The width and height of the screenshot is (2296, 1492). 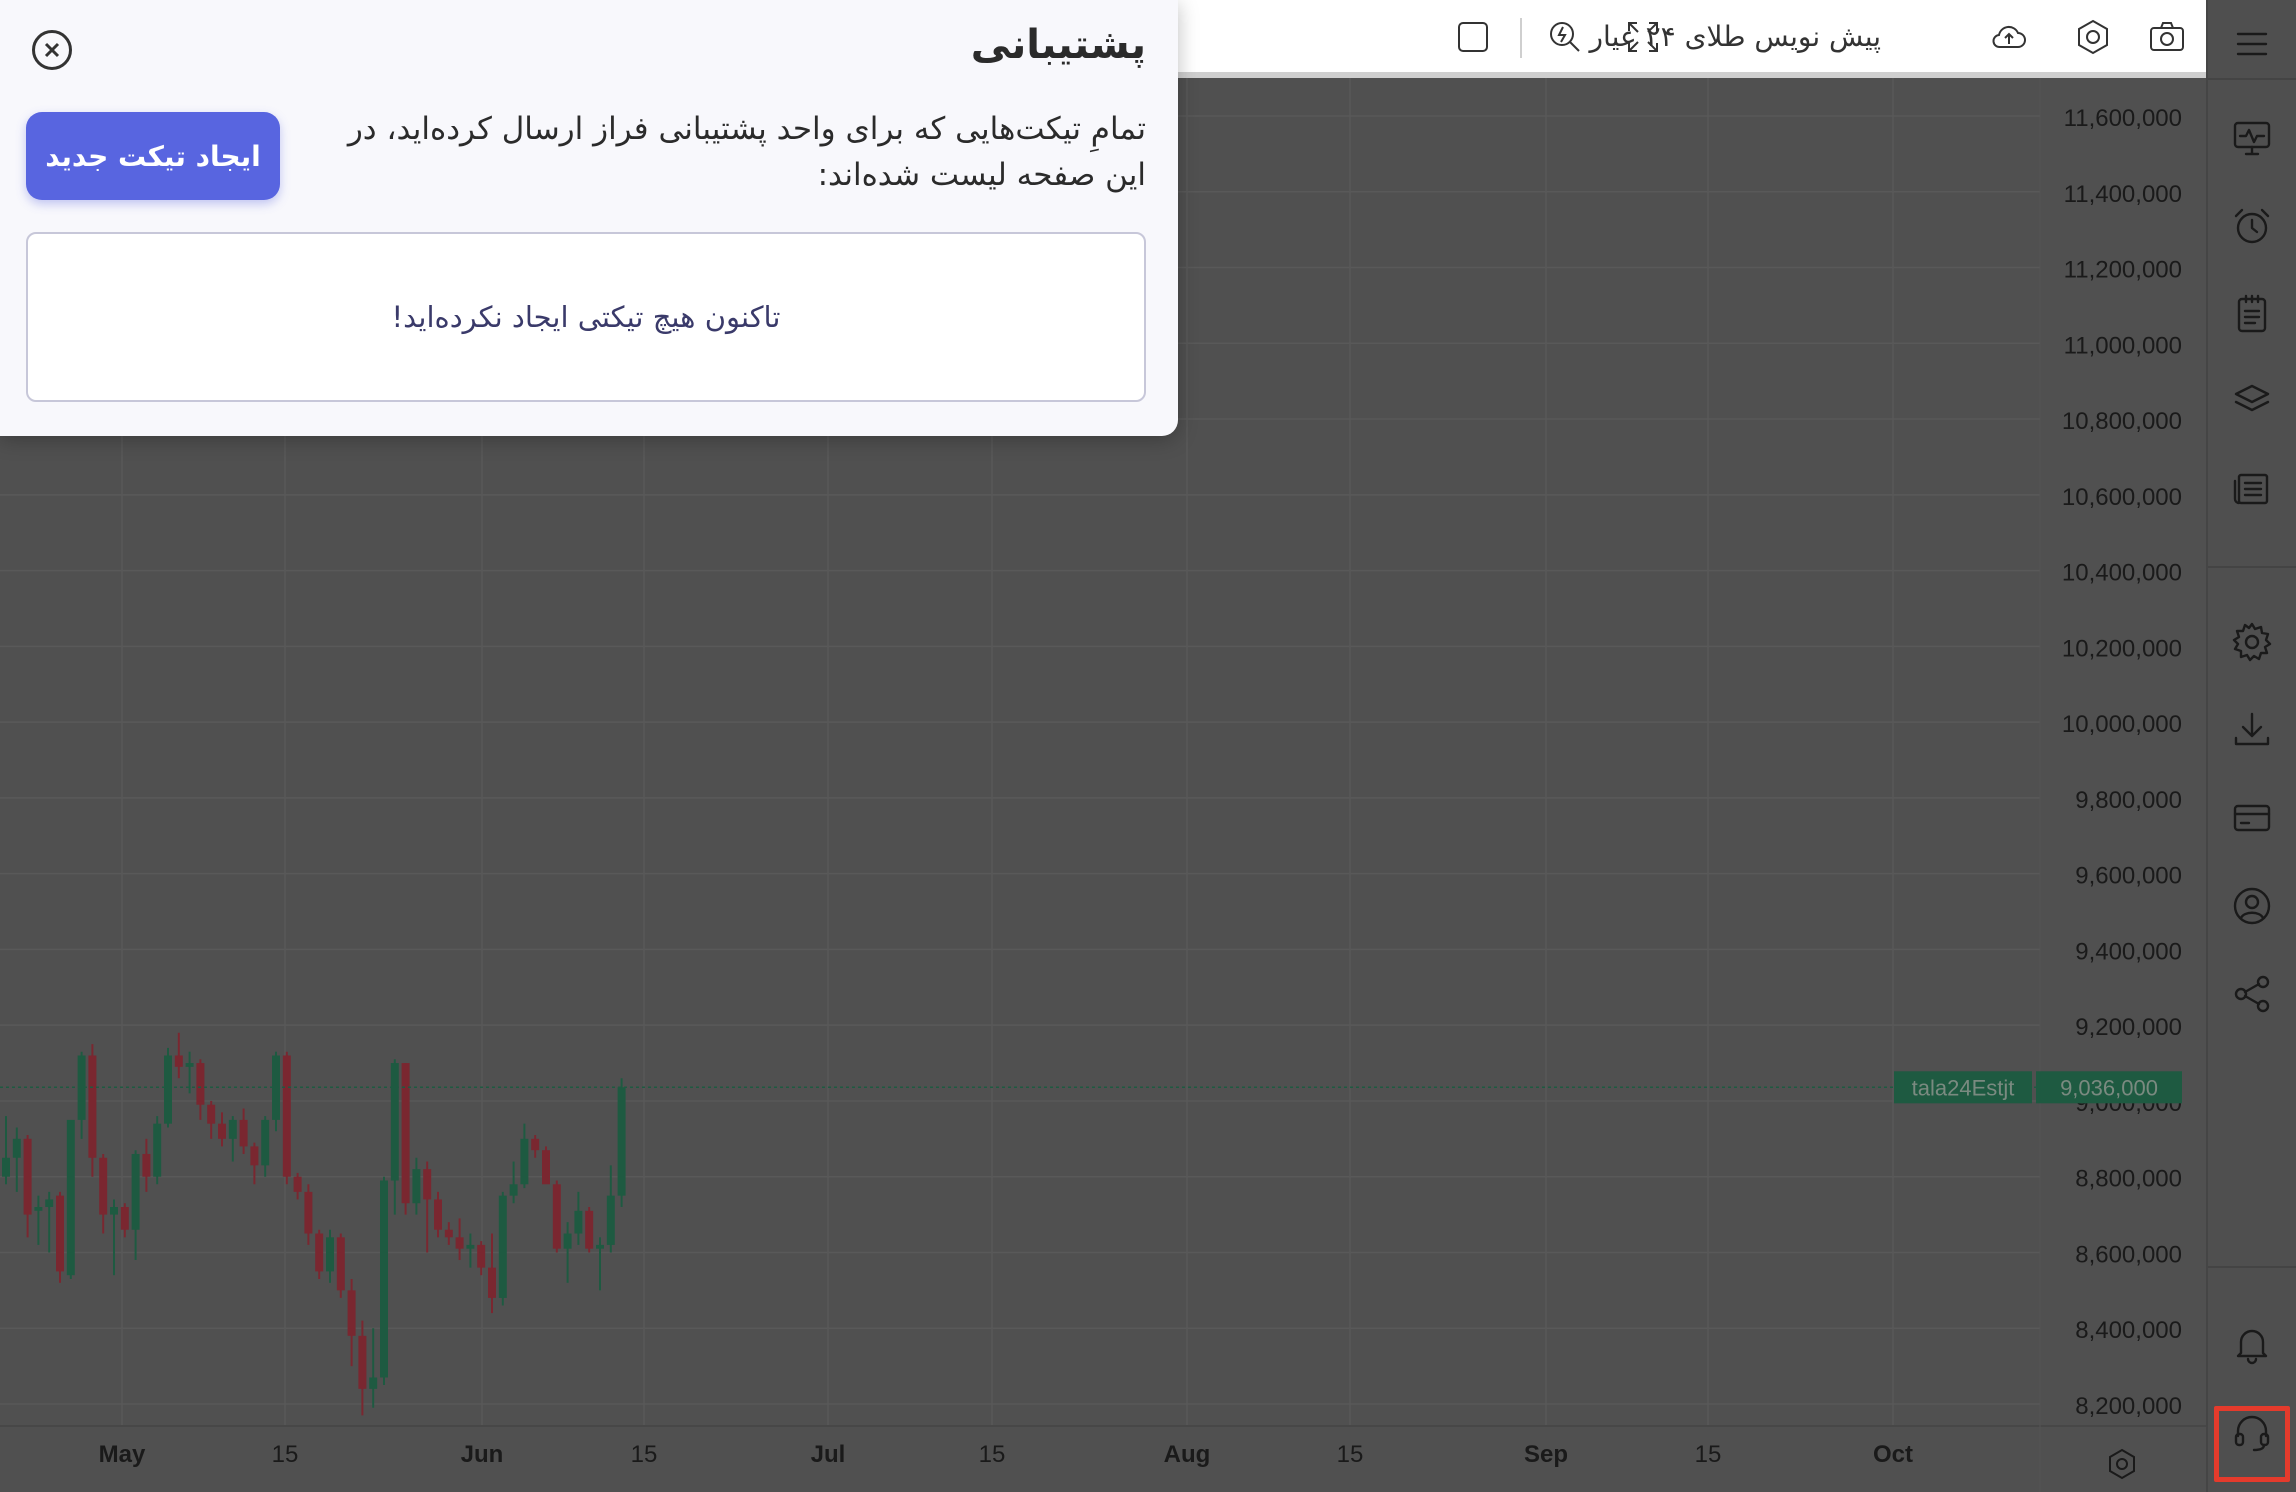 I want to click on y-tick-label: 10,000,000, so click(x=2122, y=724).